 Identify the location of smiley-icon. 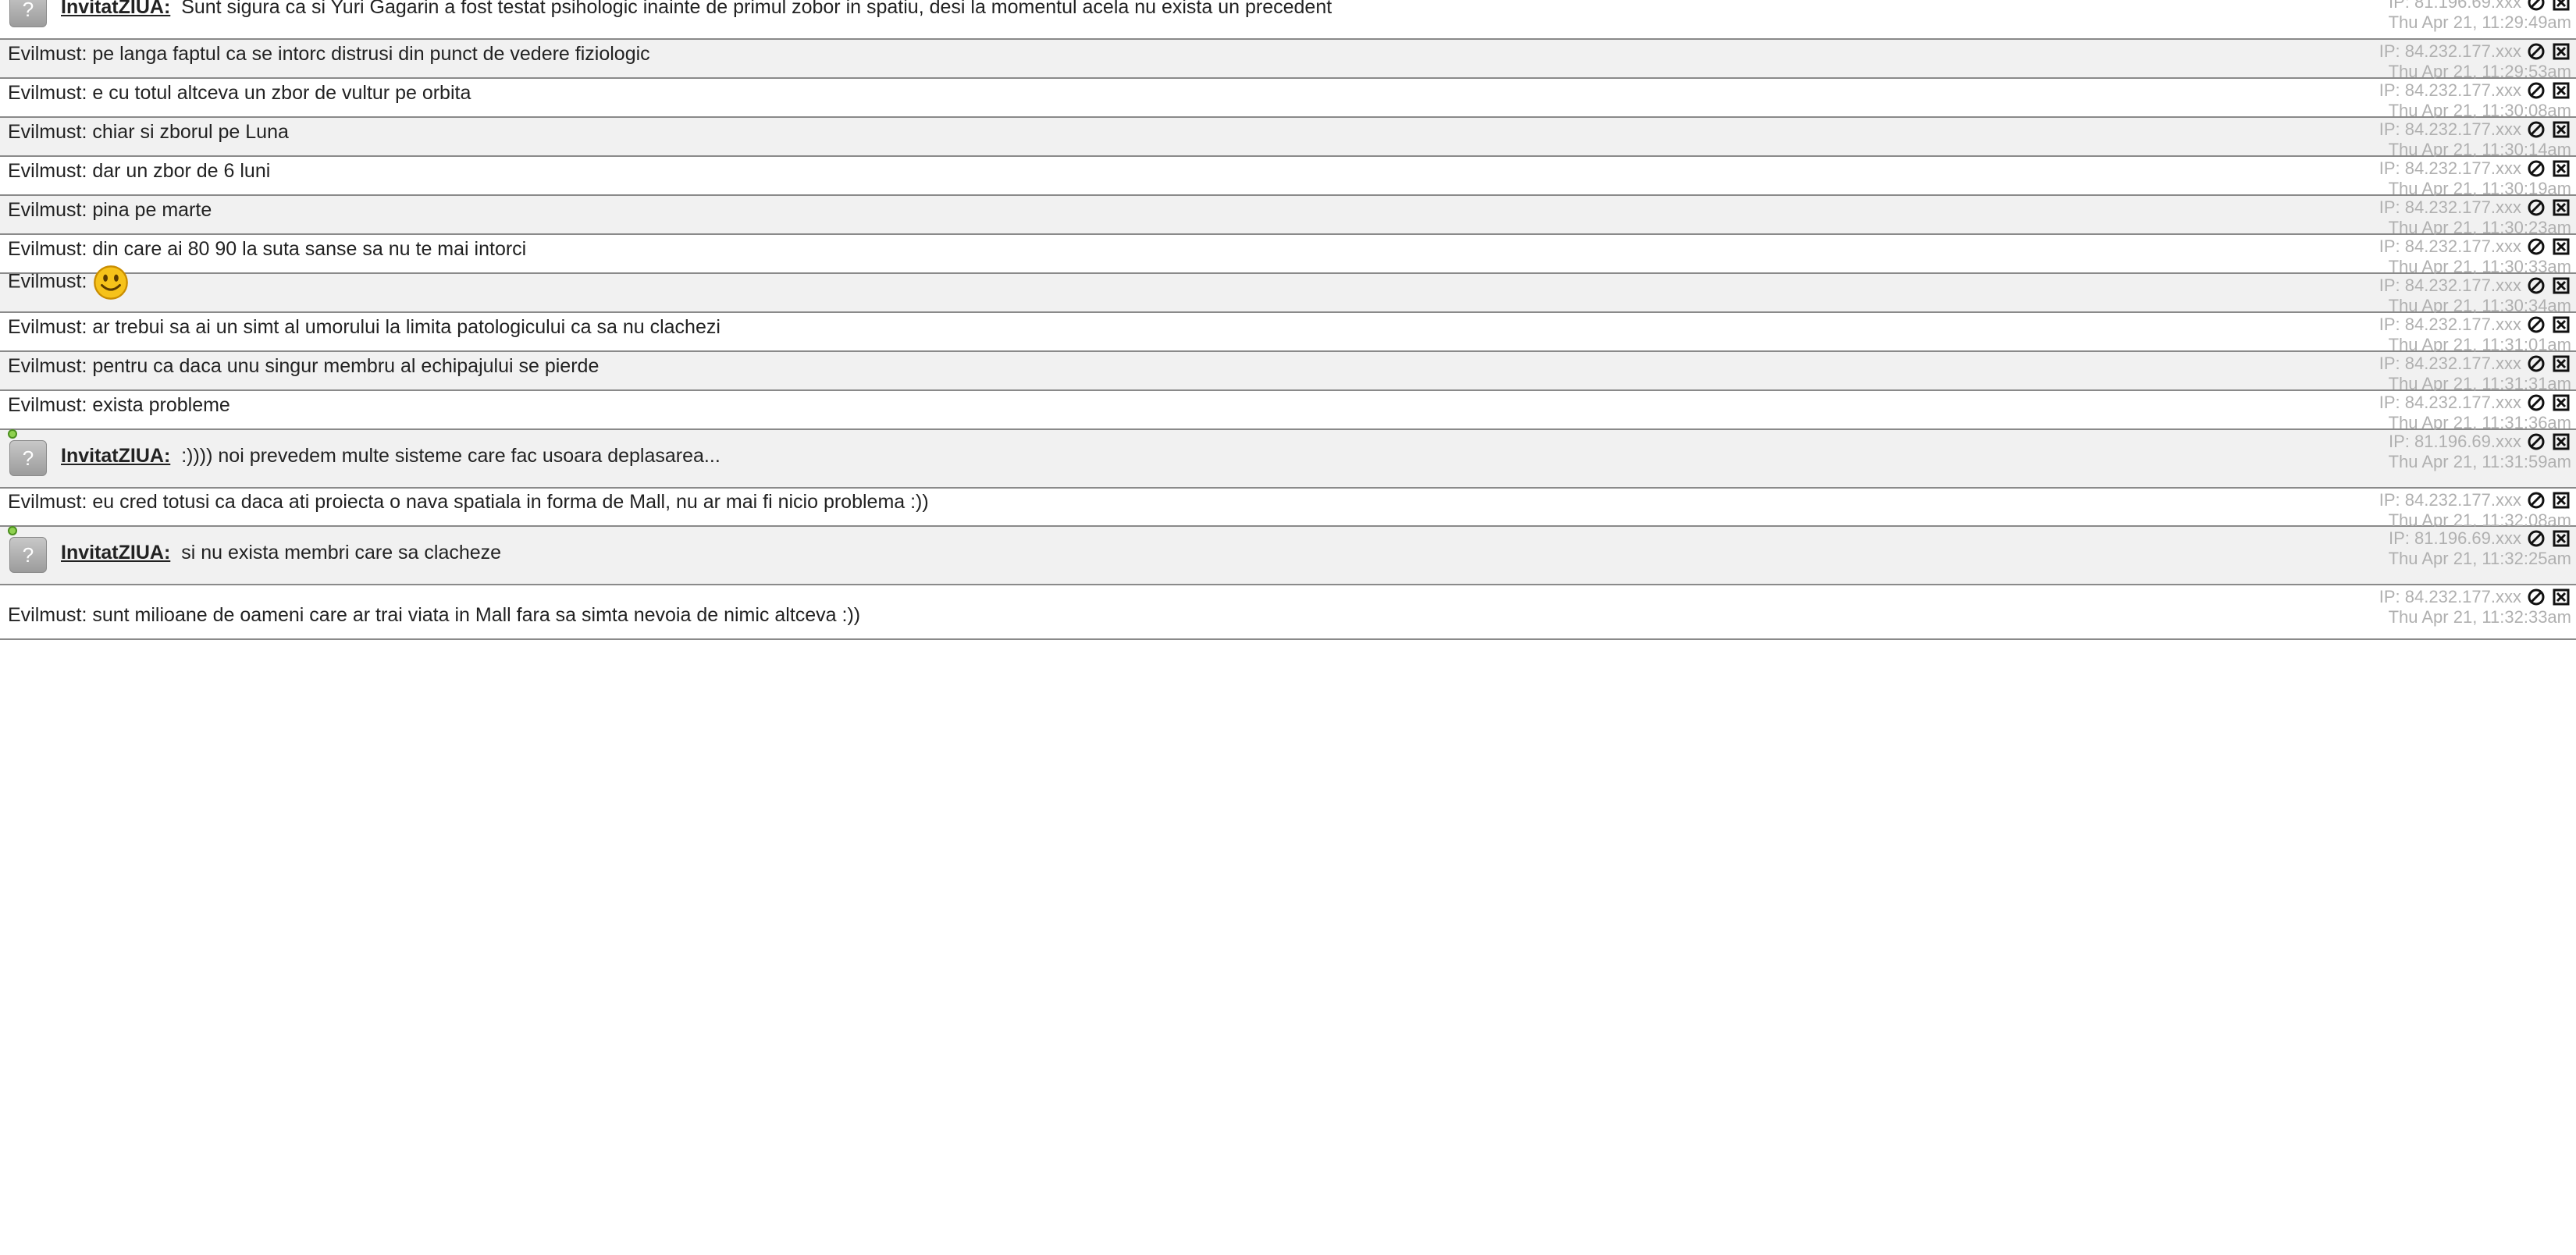
(111, 282).